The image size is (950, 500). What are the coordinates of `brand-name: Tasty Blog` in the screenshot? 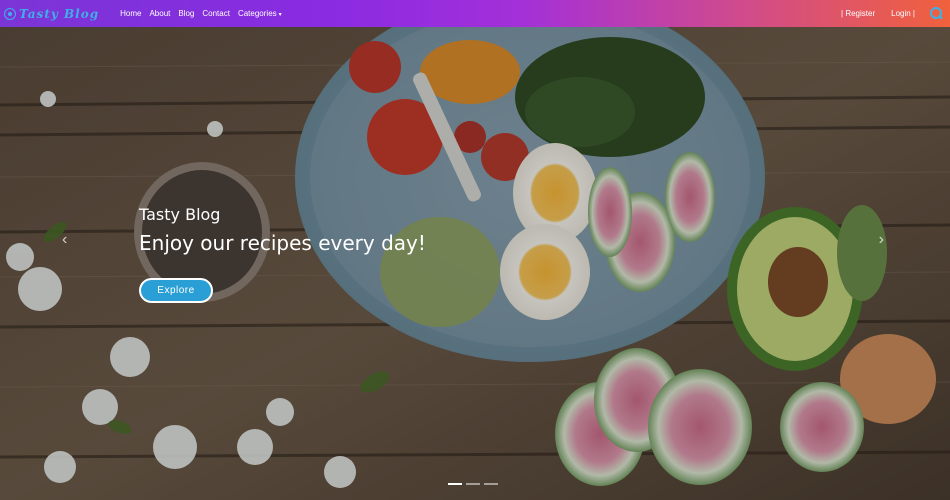 It's located at (59, 13).